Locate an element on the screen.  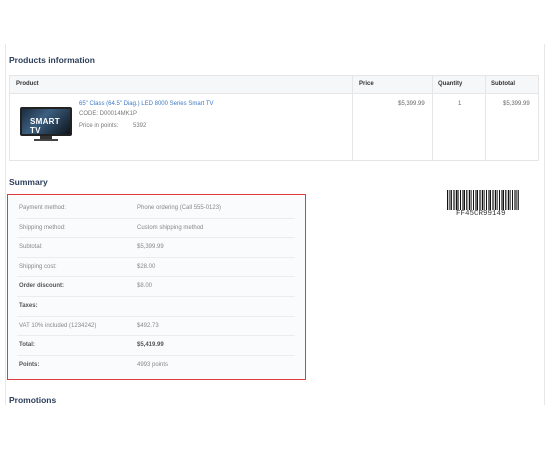
header-subtotal: Subtotal is located at coordinates (503, 84).